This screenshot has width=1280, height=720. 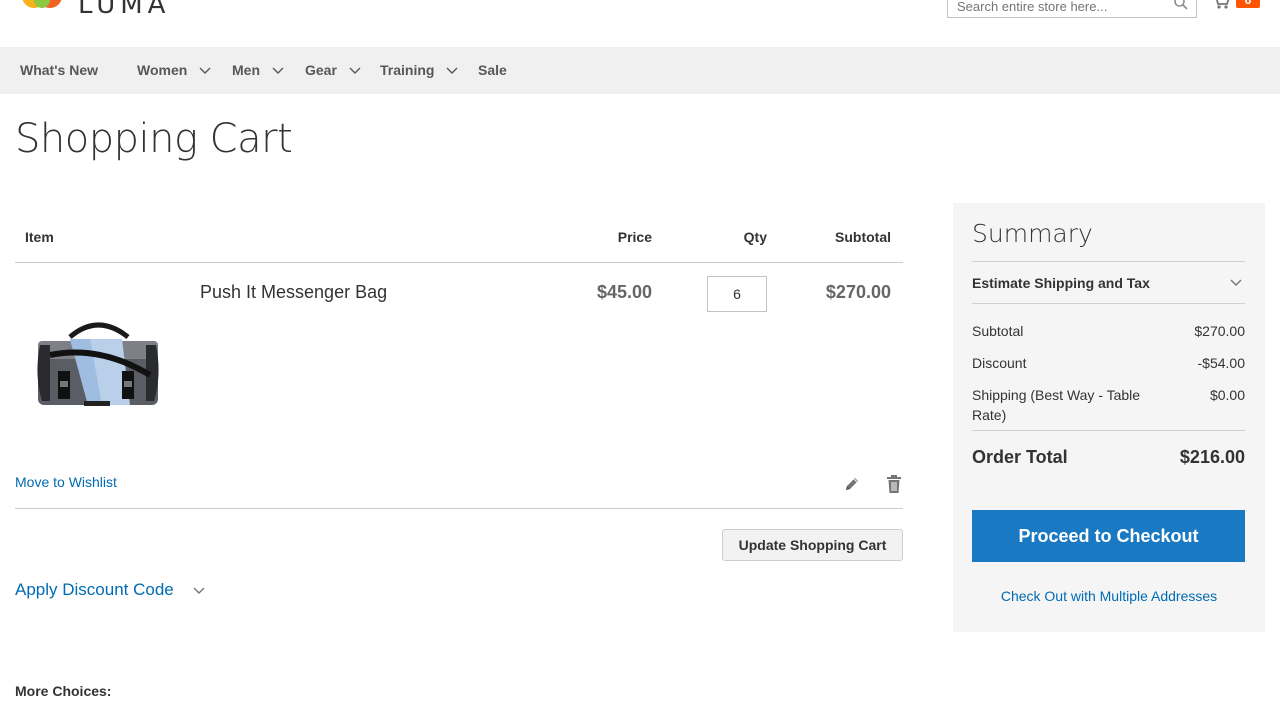 I want to click on main-navigation: What's New Women Men Gear Training Sale, so click(x=640, y=70).